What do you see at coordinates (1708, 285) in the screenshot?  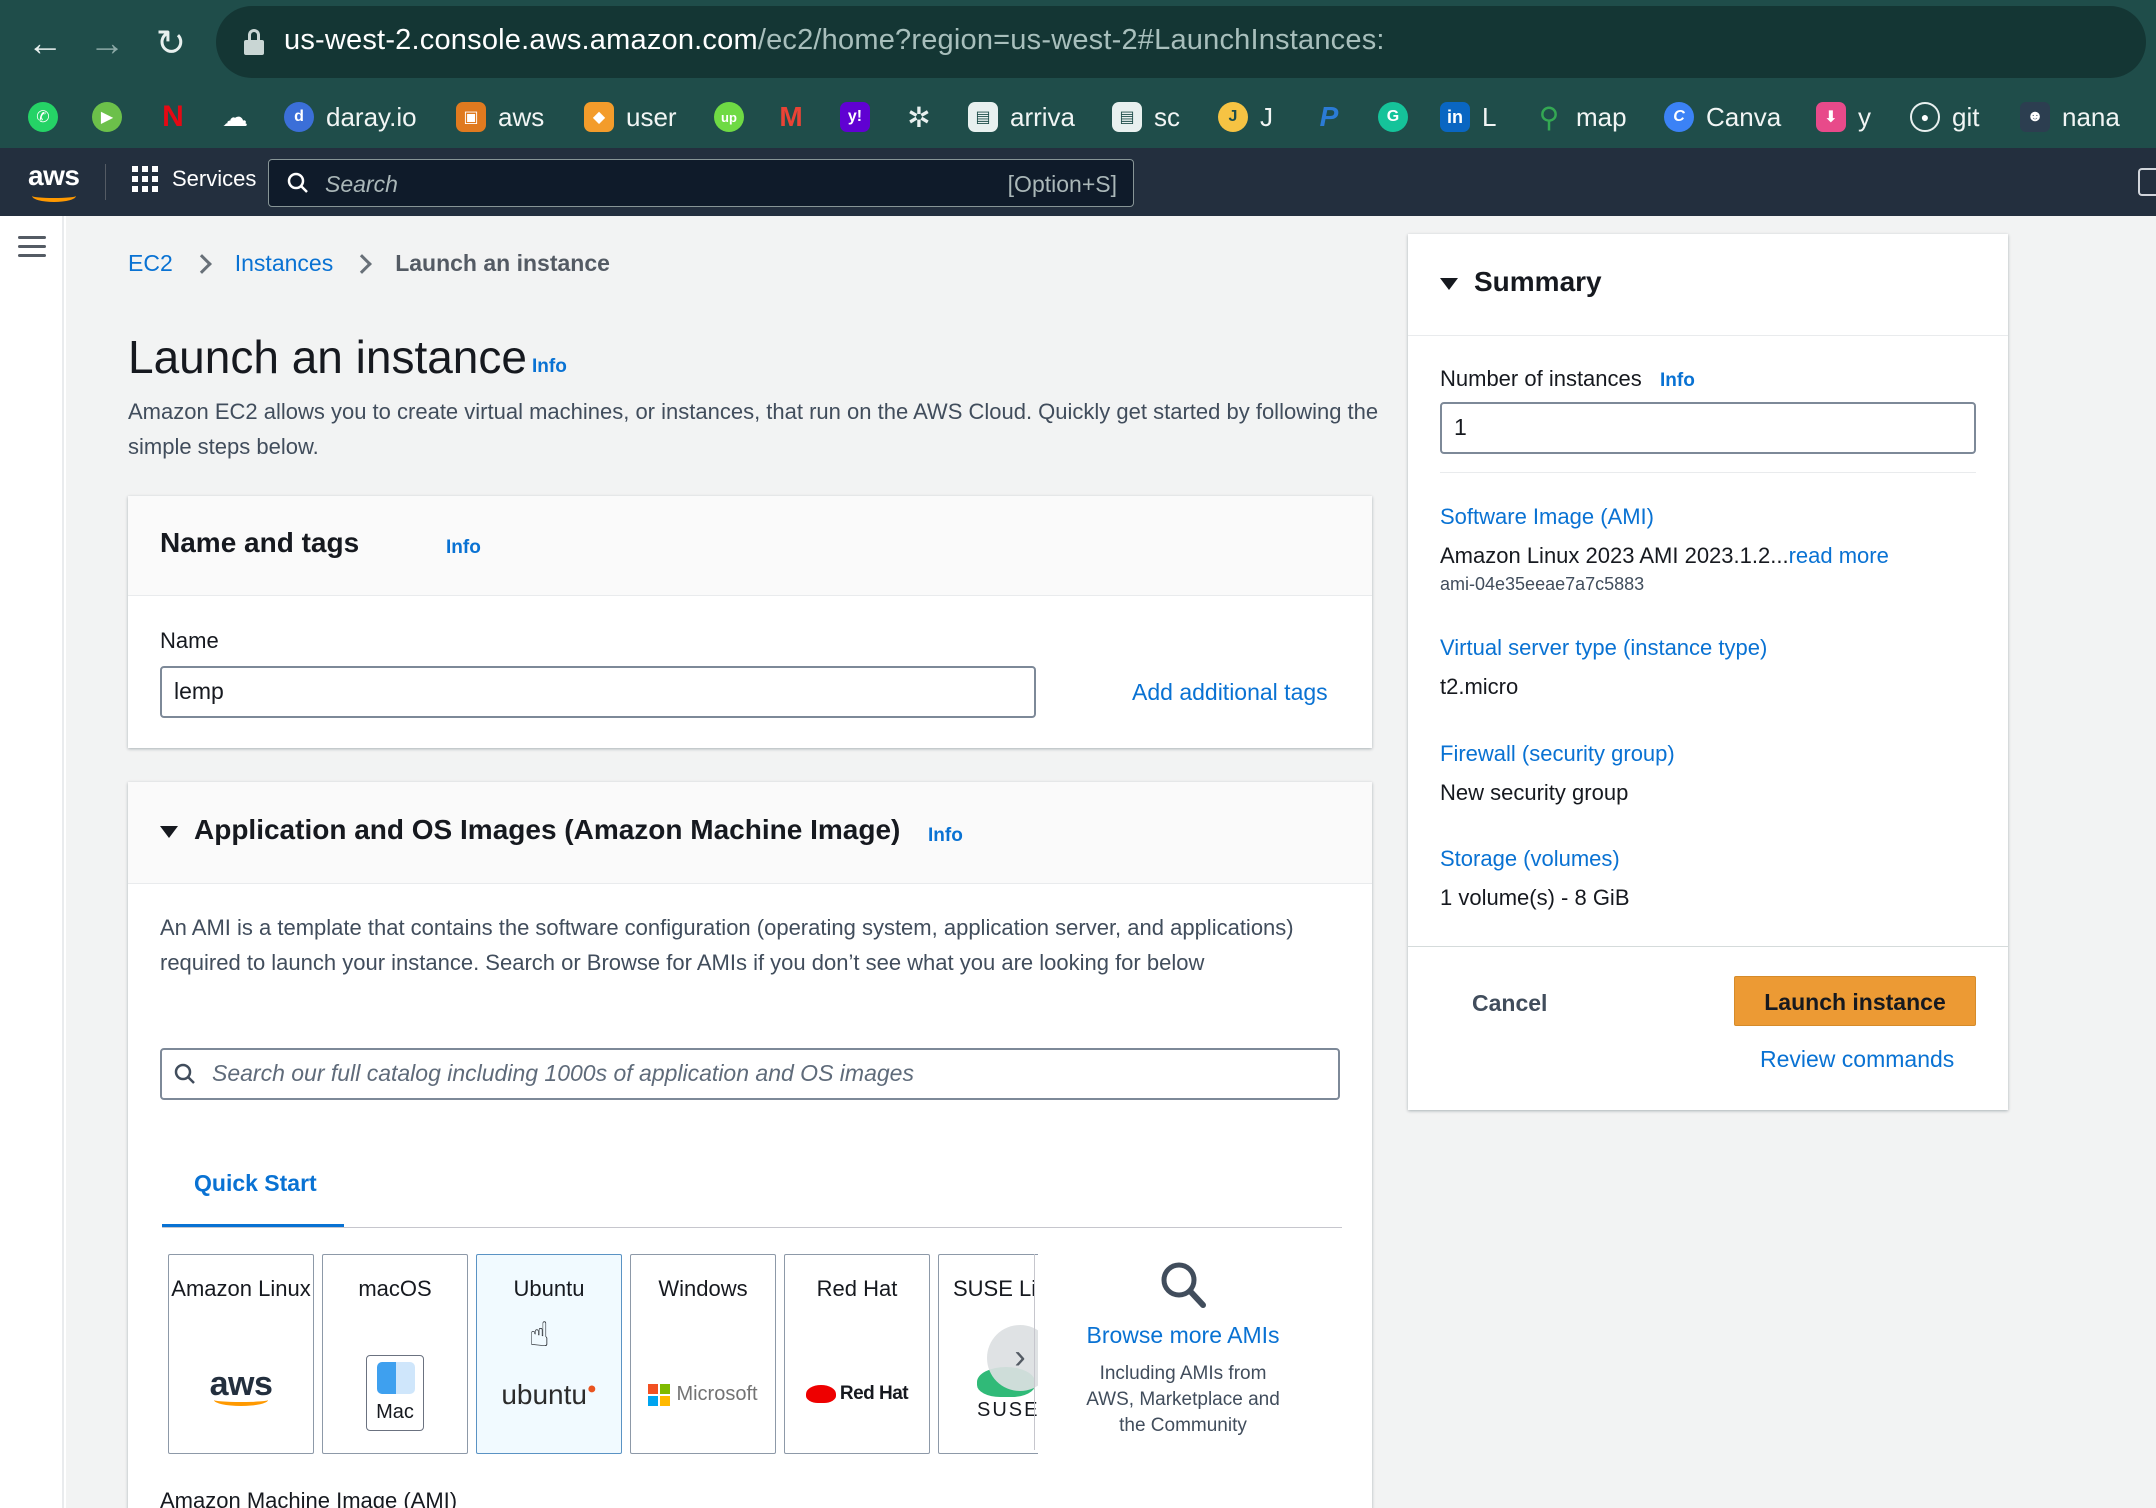 I see `summary-header: Summary` at bounding box center [1708, 285].